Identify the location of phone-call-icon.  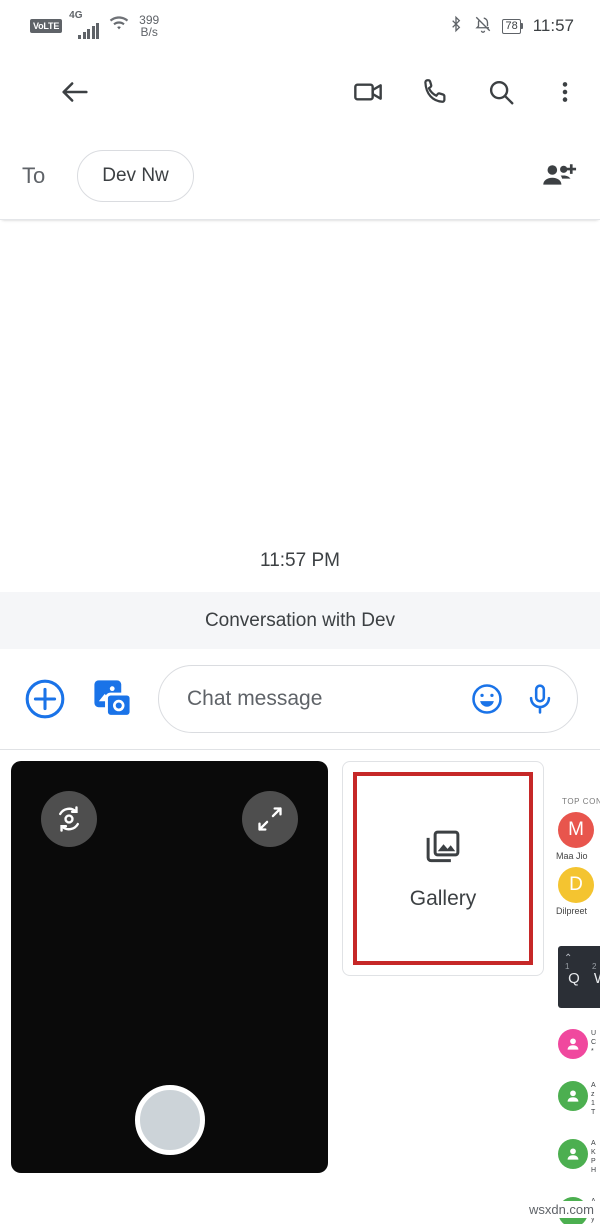
(435, 92).